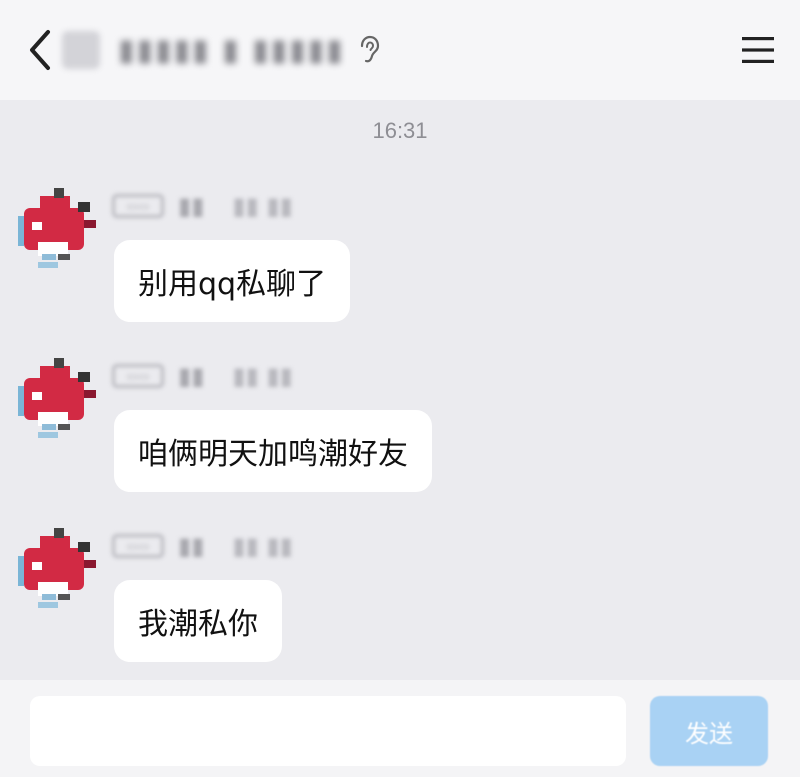 The width and height of the screenshot is (800, 777). I want to click on back-button, so click(40, 50).